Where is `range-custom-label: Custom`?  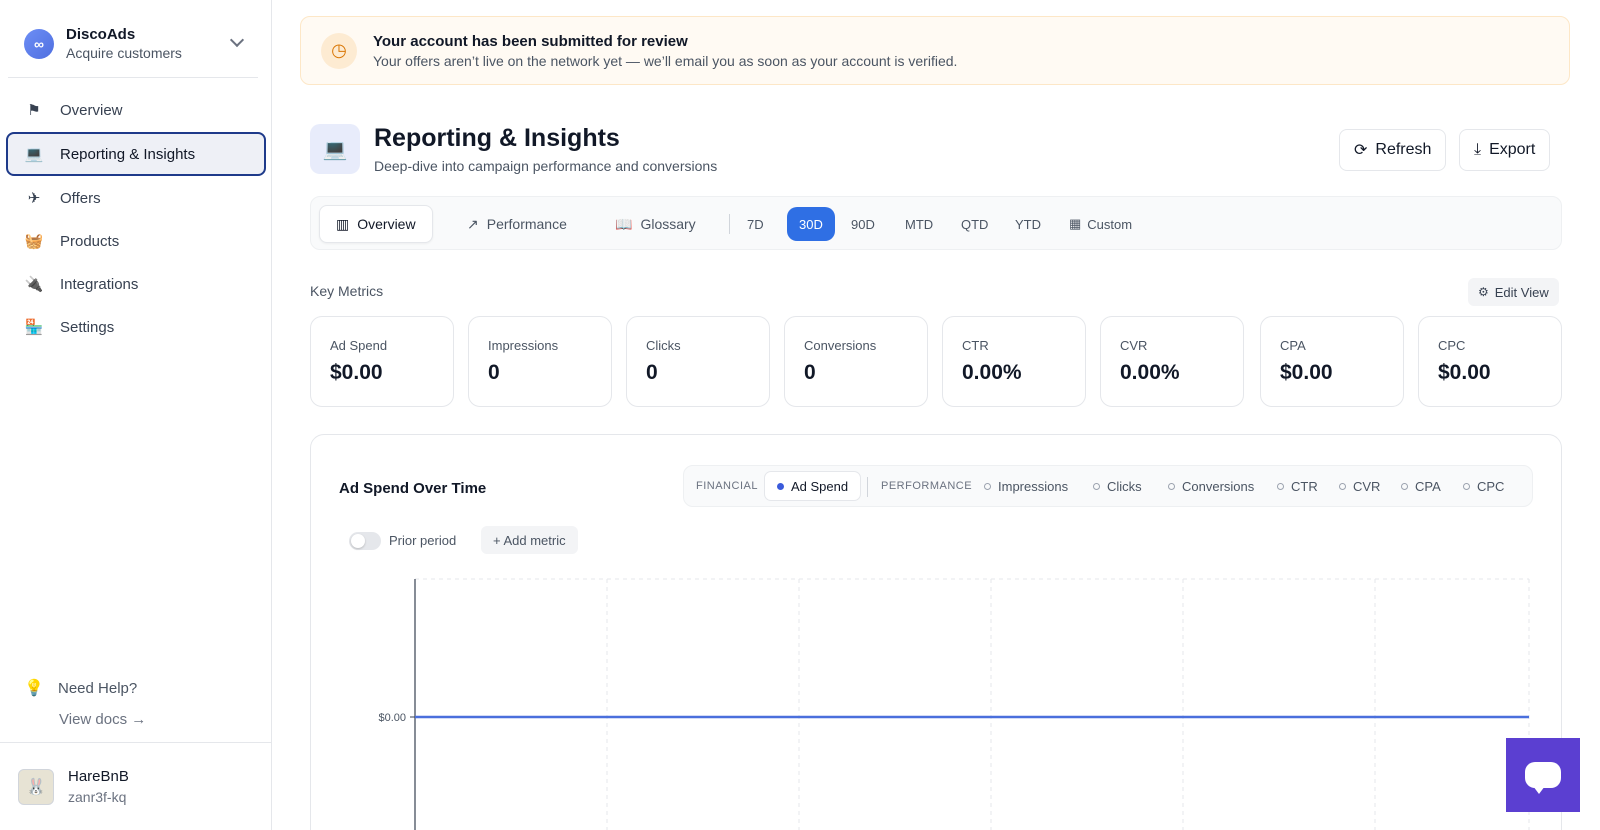
range-custom-label: Custom is located at coordinates (1110, 224).